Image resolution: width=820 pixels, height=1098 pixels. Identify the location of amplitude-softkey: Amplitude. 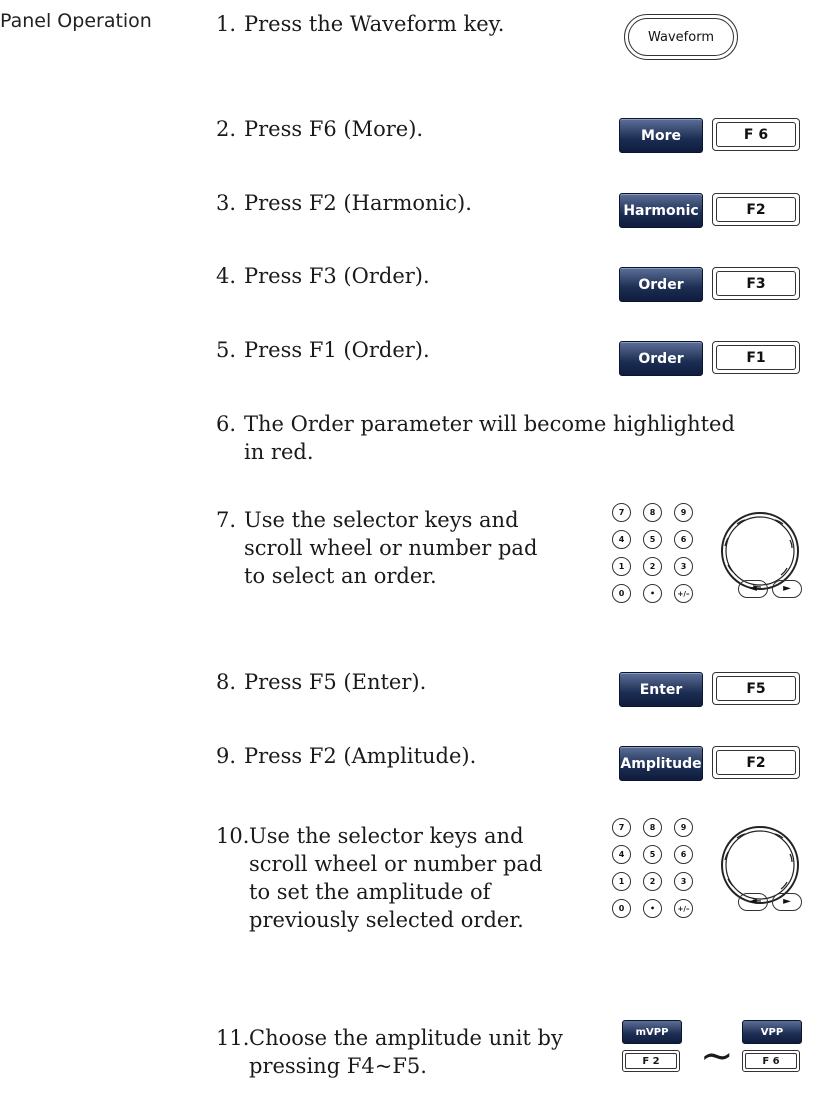
(661, 763).